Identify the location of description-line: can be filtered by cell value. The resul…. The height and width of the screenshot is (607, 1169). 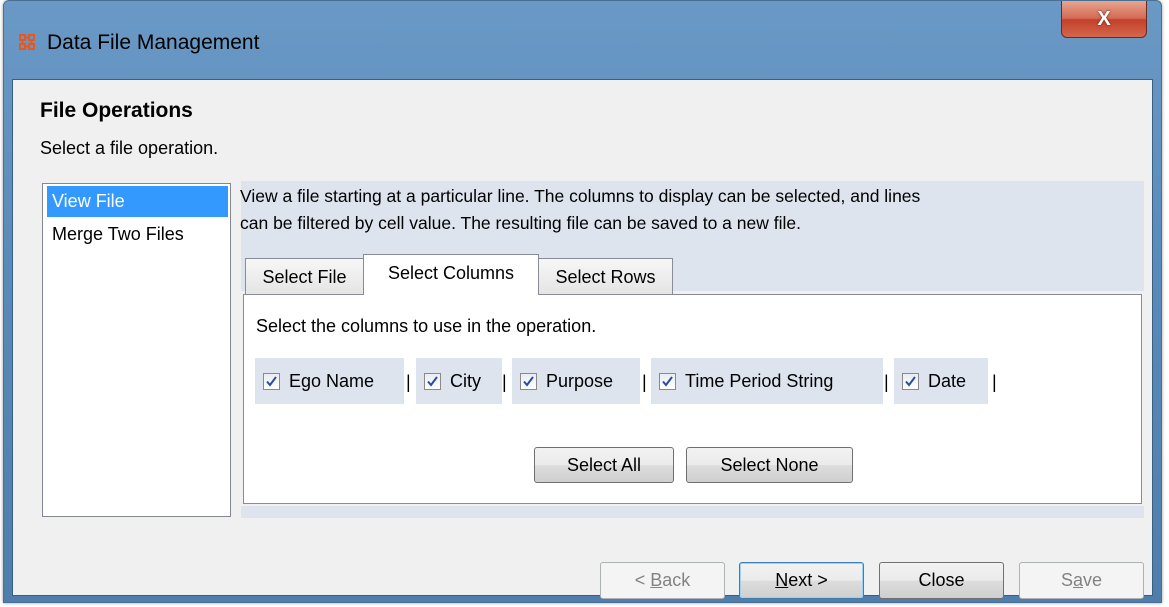
(520, 223).